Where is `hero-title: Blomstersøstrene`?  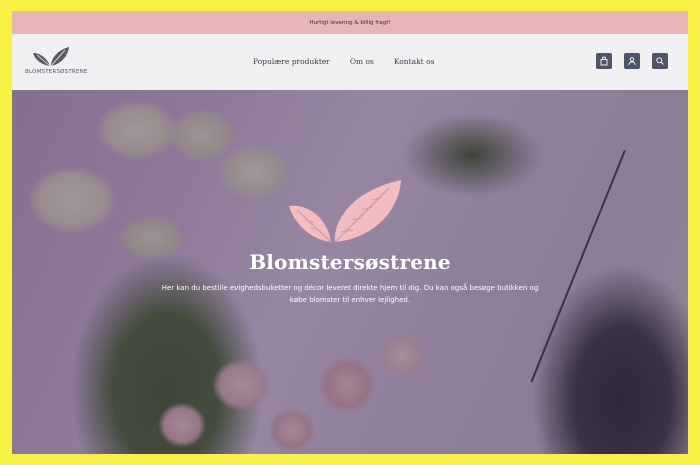
hero-title: Blomstersøstrene is located at coordinates (350, 262).